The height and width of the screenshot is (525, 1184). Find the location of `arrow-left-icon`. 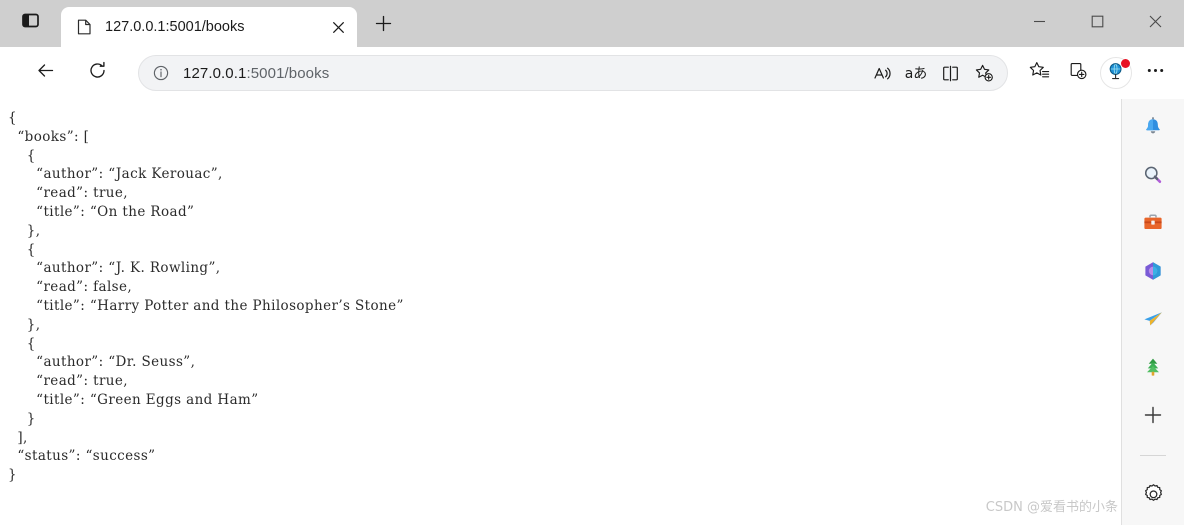

arrow-left-icon is located at coordinates (45, 73).